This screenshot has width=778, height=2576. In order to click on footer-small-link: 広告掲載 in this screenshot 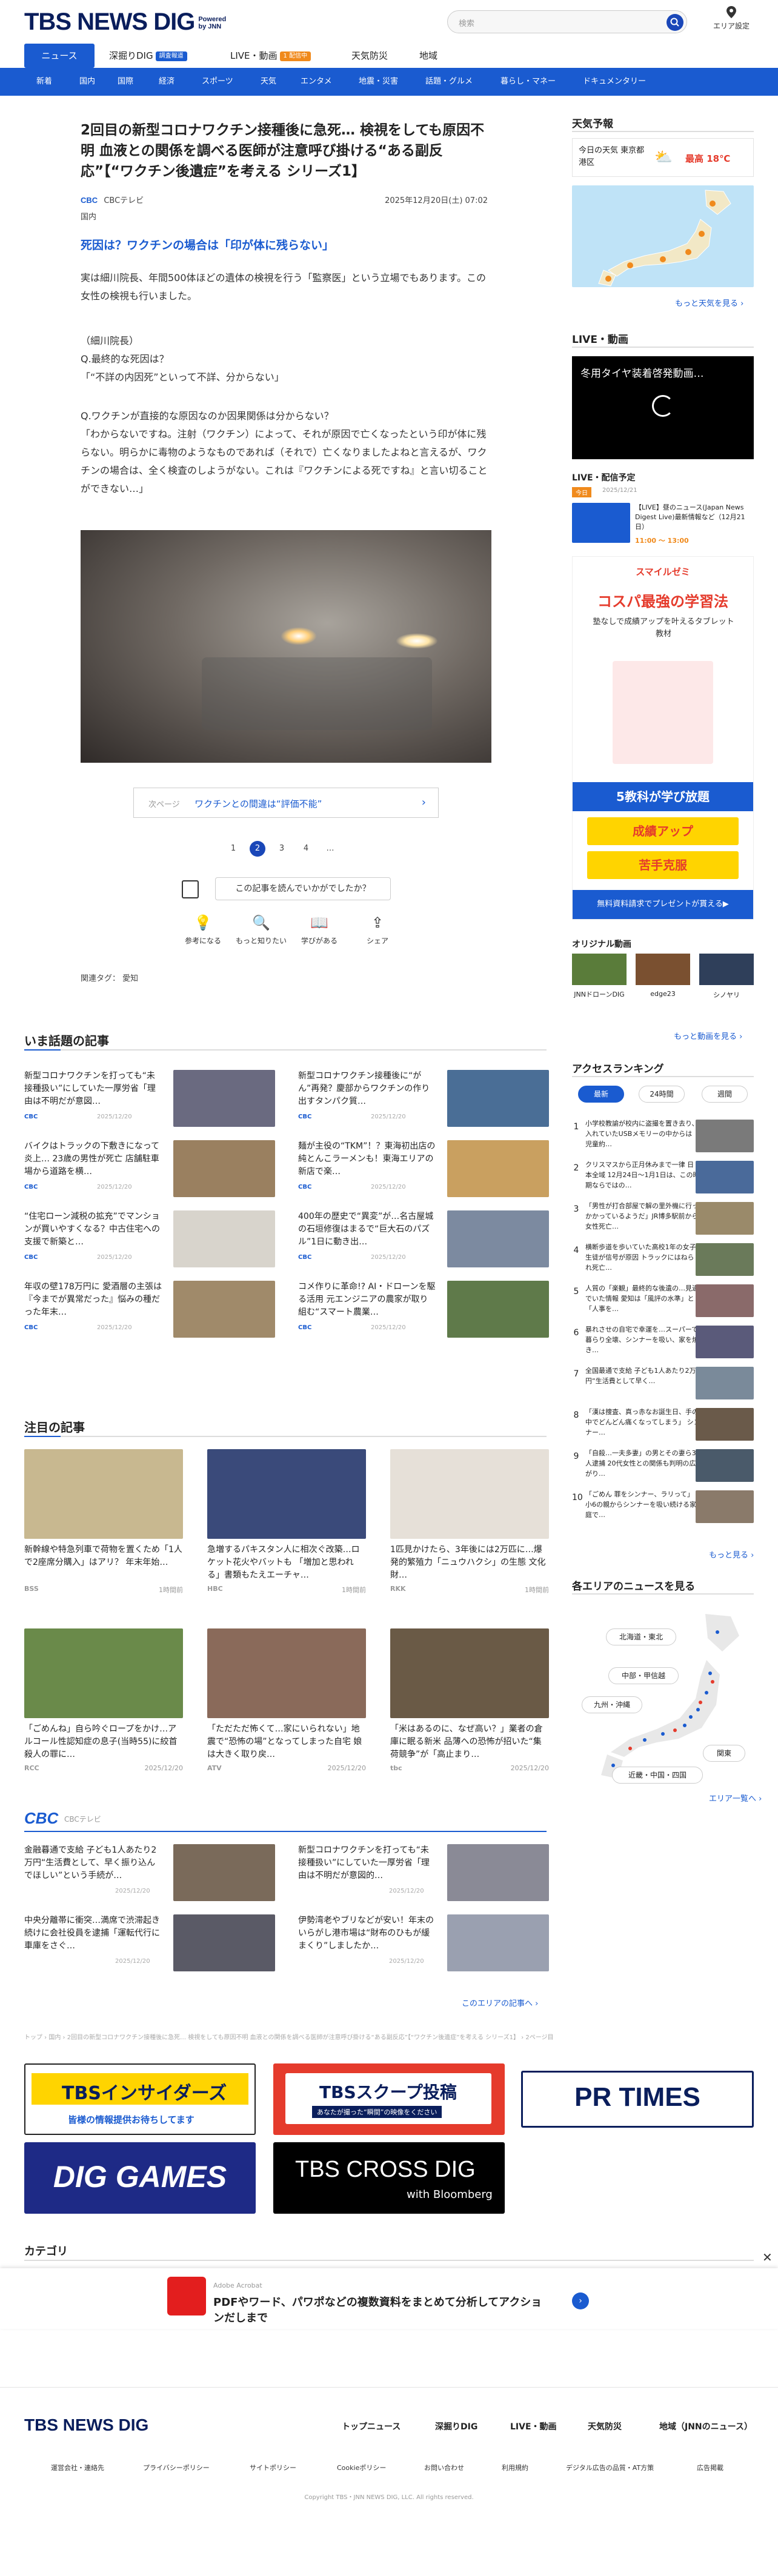, I will do `click(710, 2467)`.